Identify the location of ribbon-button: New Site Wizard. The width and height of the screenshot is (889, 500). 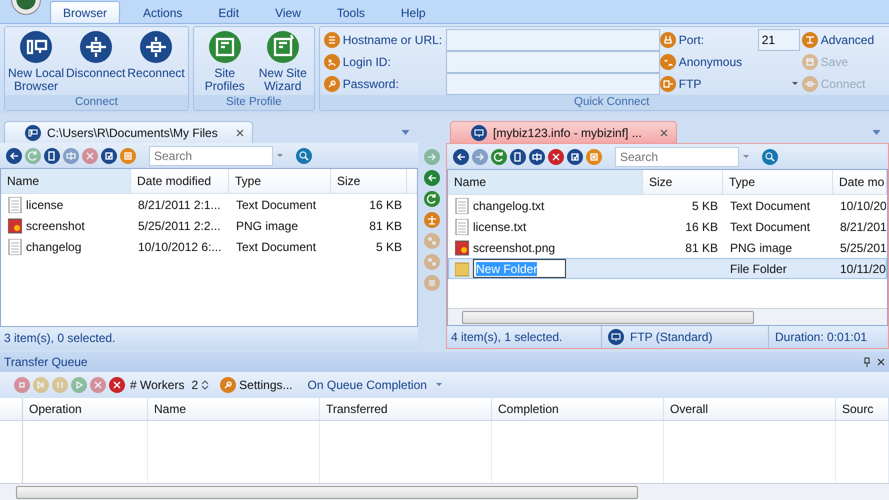
(282, 63).